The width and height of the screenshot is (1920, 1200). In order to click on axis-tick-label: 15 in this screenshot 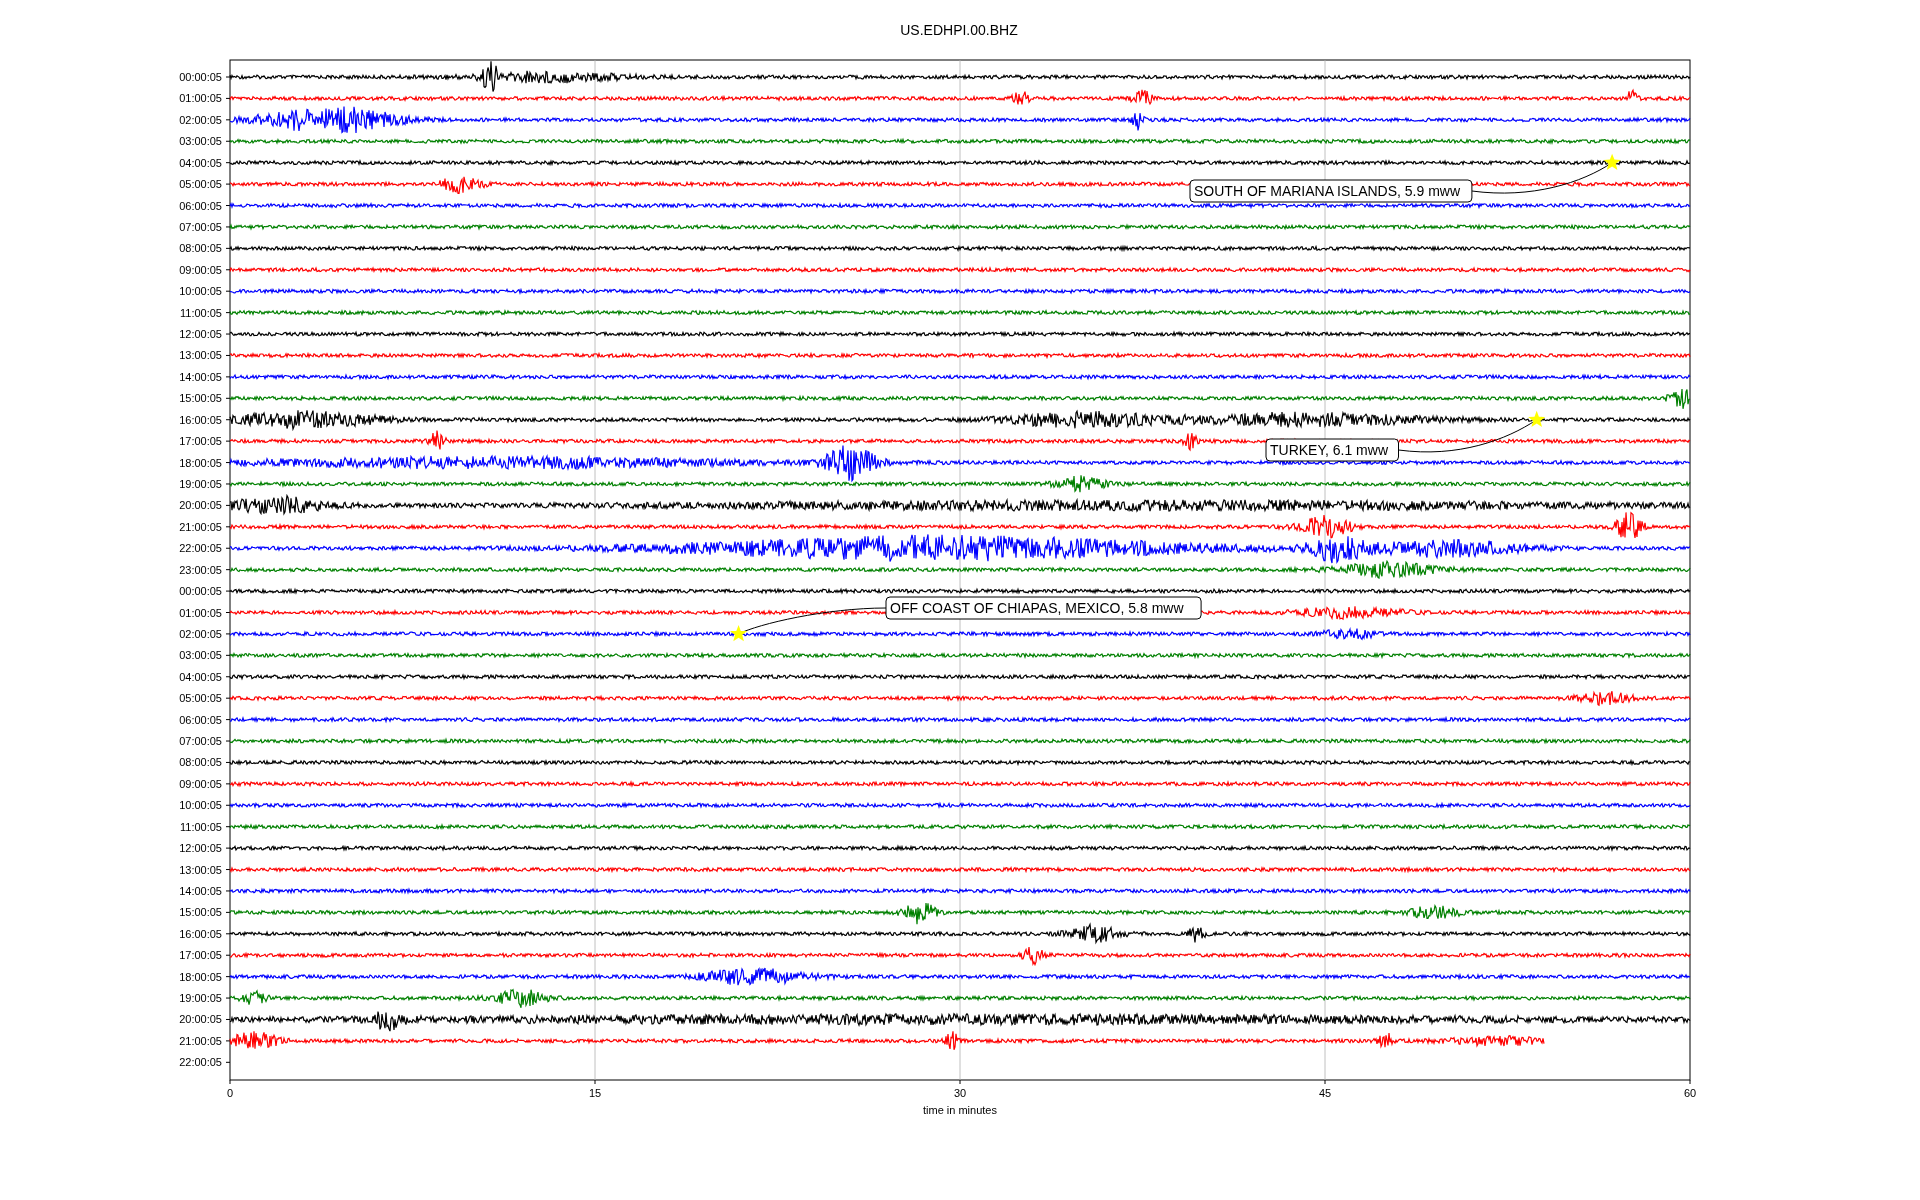, I will do `click(595, 1093)`.